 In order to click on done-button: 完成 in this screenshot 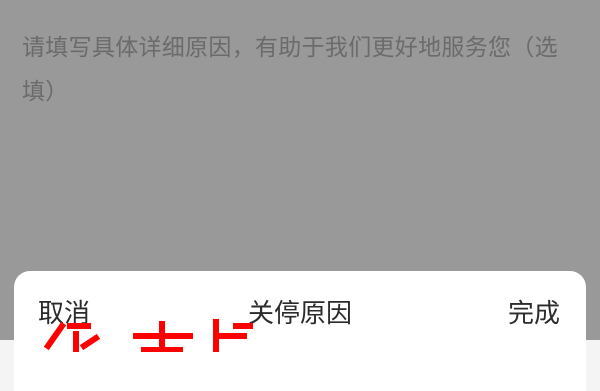, I will do `click(534, 314)`.